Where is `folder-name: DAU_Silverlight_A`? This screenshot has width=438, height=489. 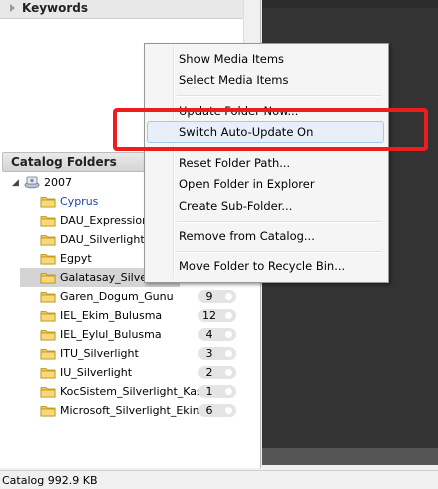
folder-name: DAU_Silverlight_A is located at coordinates (109, 239).